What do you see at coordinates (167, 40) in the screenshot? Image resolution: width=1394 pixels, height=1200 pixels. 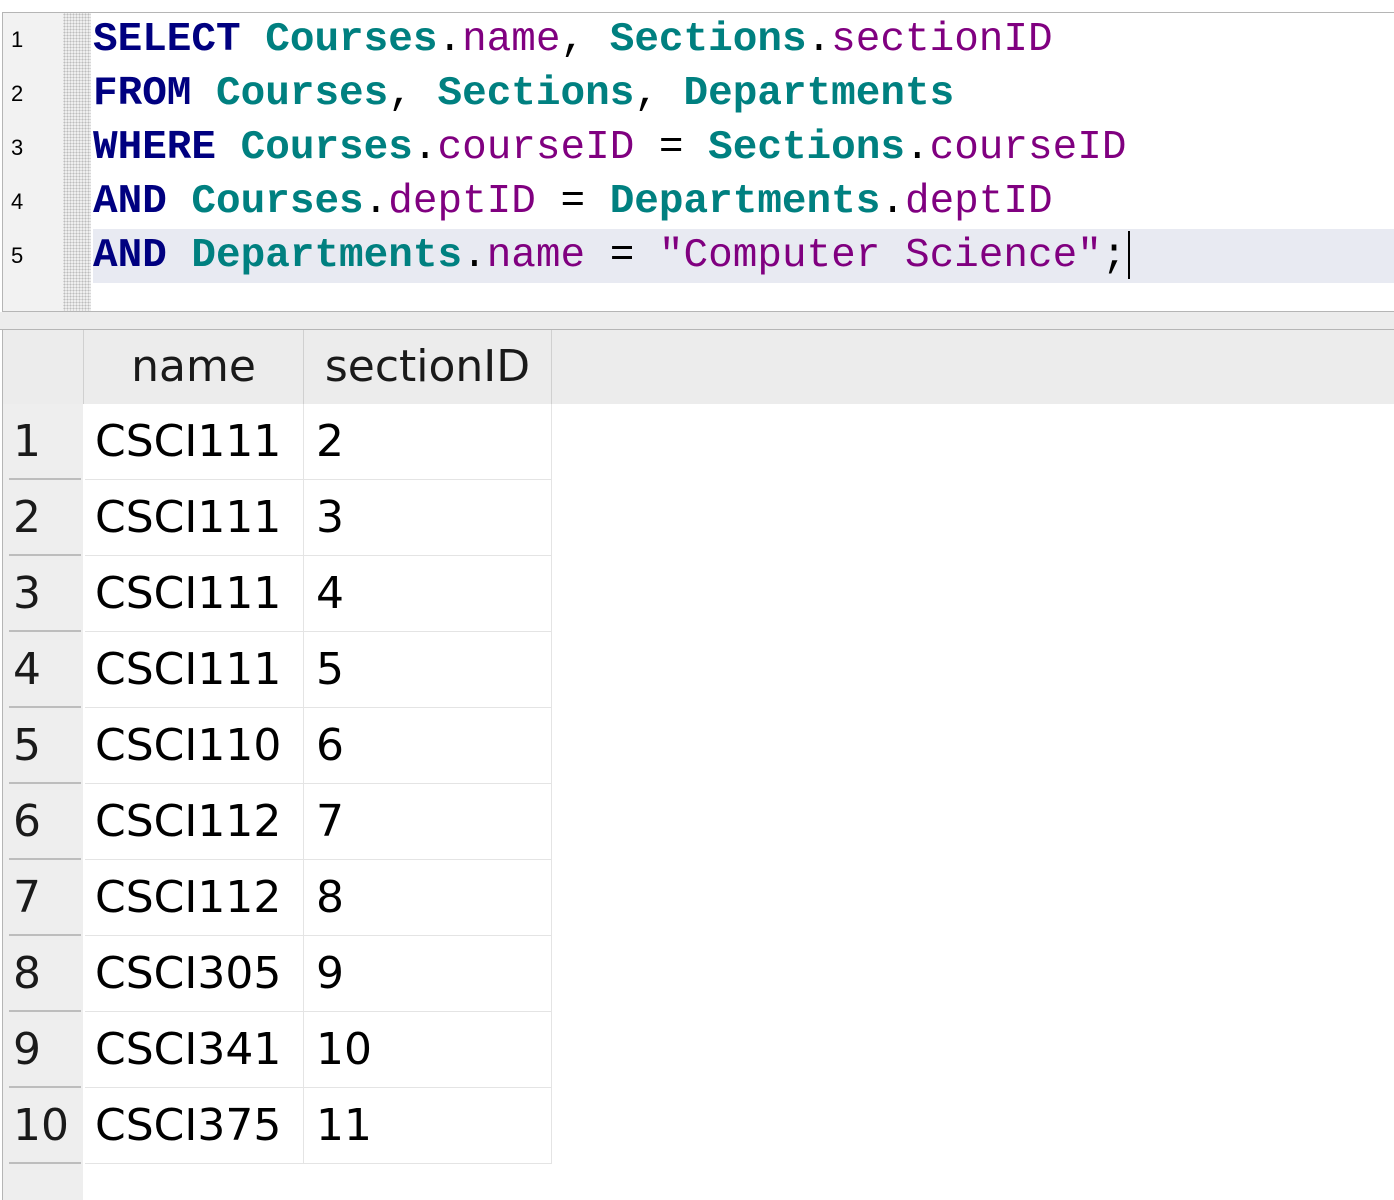 I see `sql-token: SELECT` at bounding box center [167, 40].